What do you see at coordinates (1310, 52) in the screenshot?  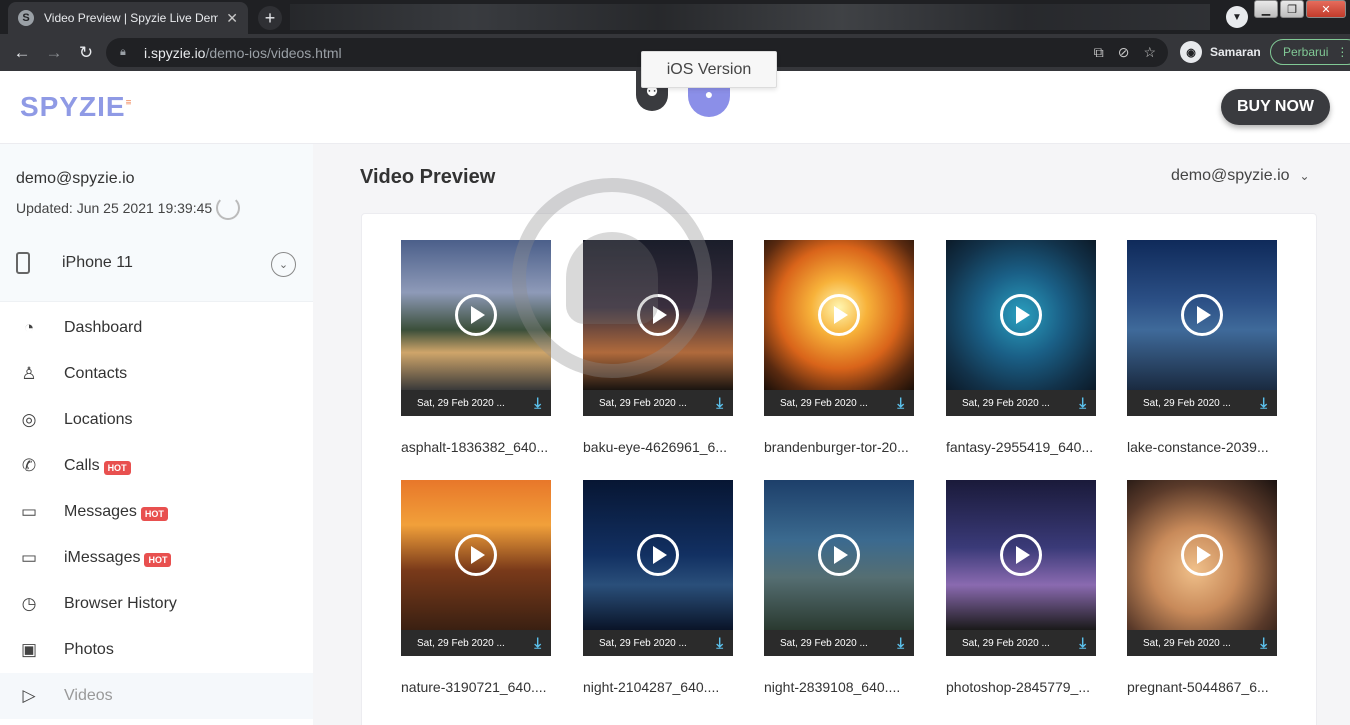 I see `update-button: Perbarui ⋮` at bounding box center [1310, 52].